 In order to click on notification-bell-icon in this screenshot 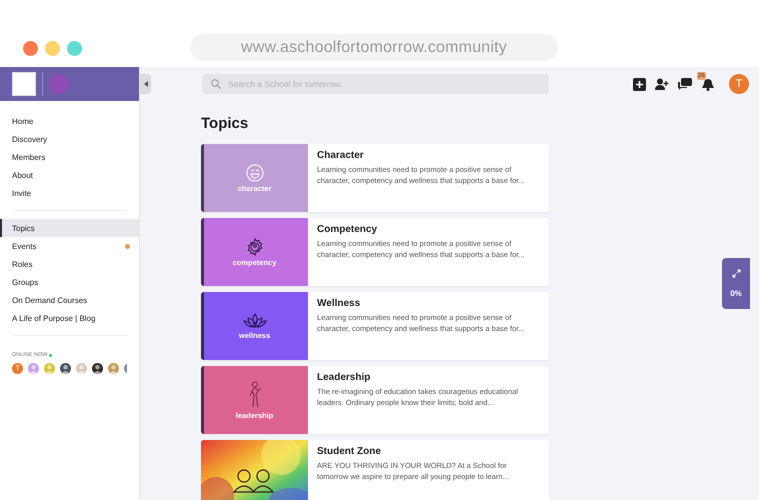, I will do `click(708, 84)`.